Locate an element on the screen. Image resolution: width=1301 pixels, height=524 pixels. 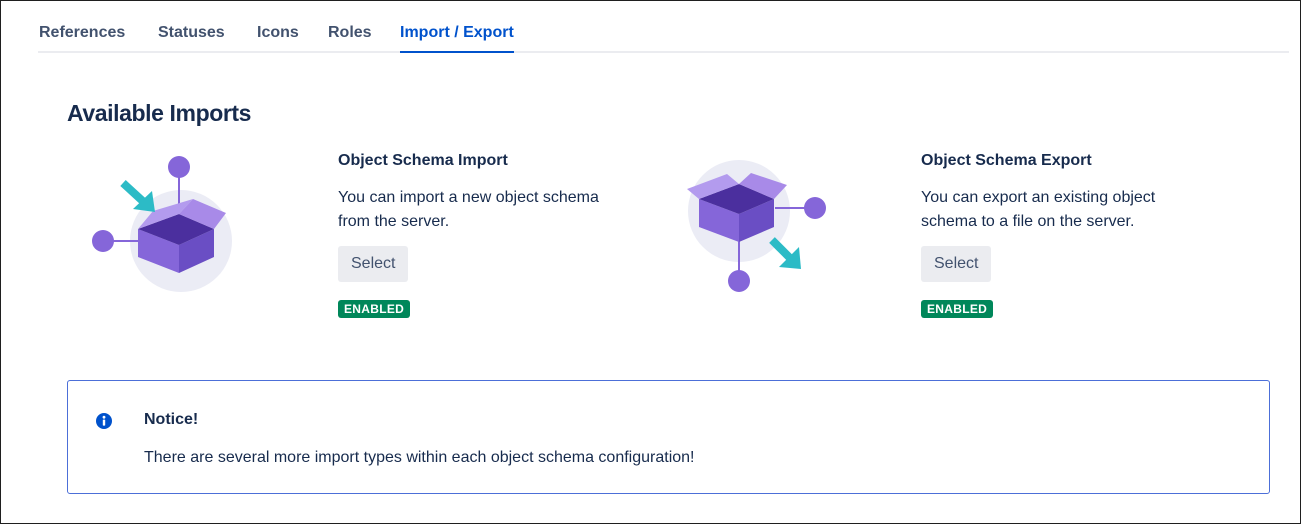
section-title: Available Imports is located at coordinates (159, 113).